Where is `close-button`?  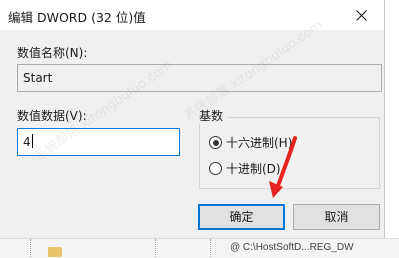
close-button is located at coordinates (361, 15).